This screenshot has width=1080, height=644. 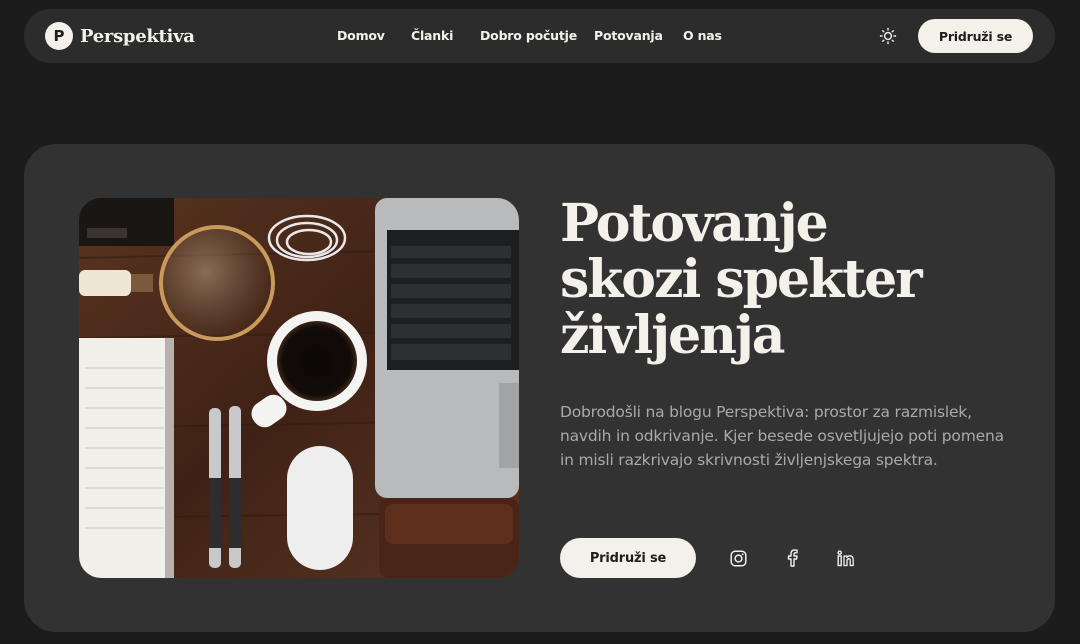 I want to click on linkedin-icon, so click(x=846, y=558).